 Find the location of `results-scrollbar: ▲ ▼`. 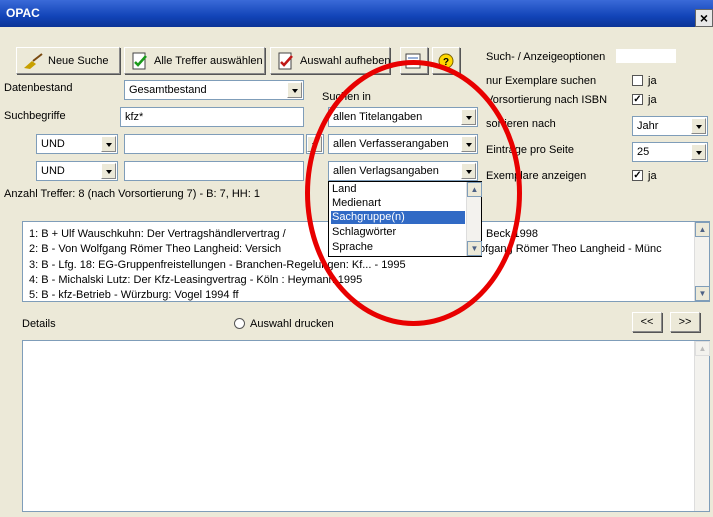

results-scrollbar: ▲ ▼ is located at coordinates (701, 261).